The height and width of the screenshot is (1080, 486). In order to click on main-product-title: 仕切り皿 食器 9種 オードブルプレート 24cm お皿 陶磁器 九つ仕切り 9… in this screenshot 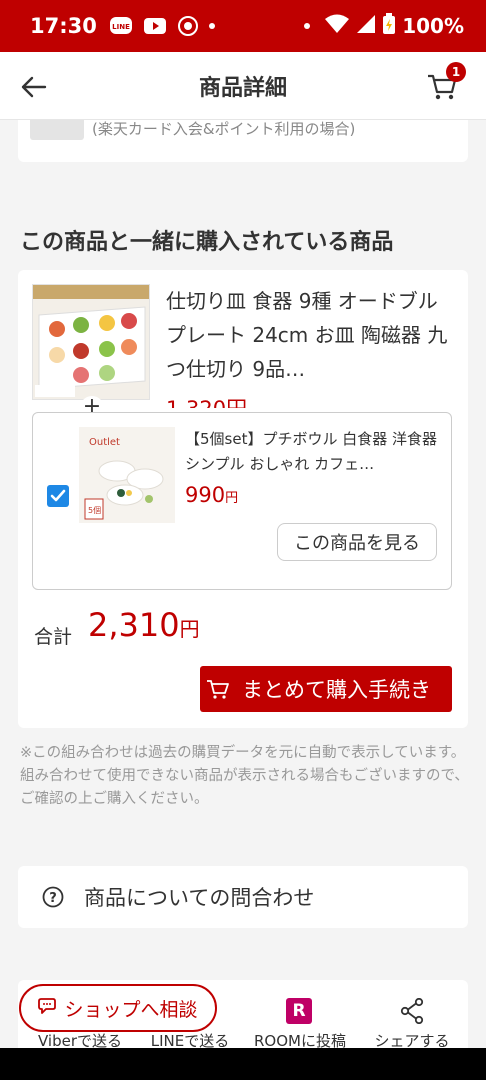, I will do `click(308, 335)`.